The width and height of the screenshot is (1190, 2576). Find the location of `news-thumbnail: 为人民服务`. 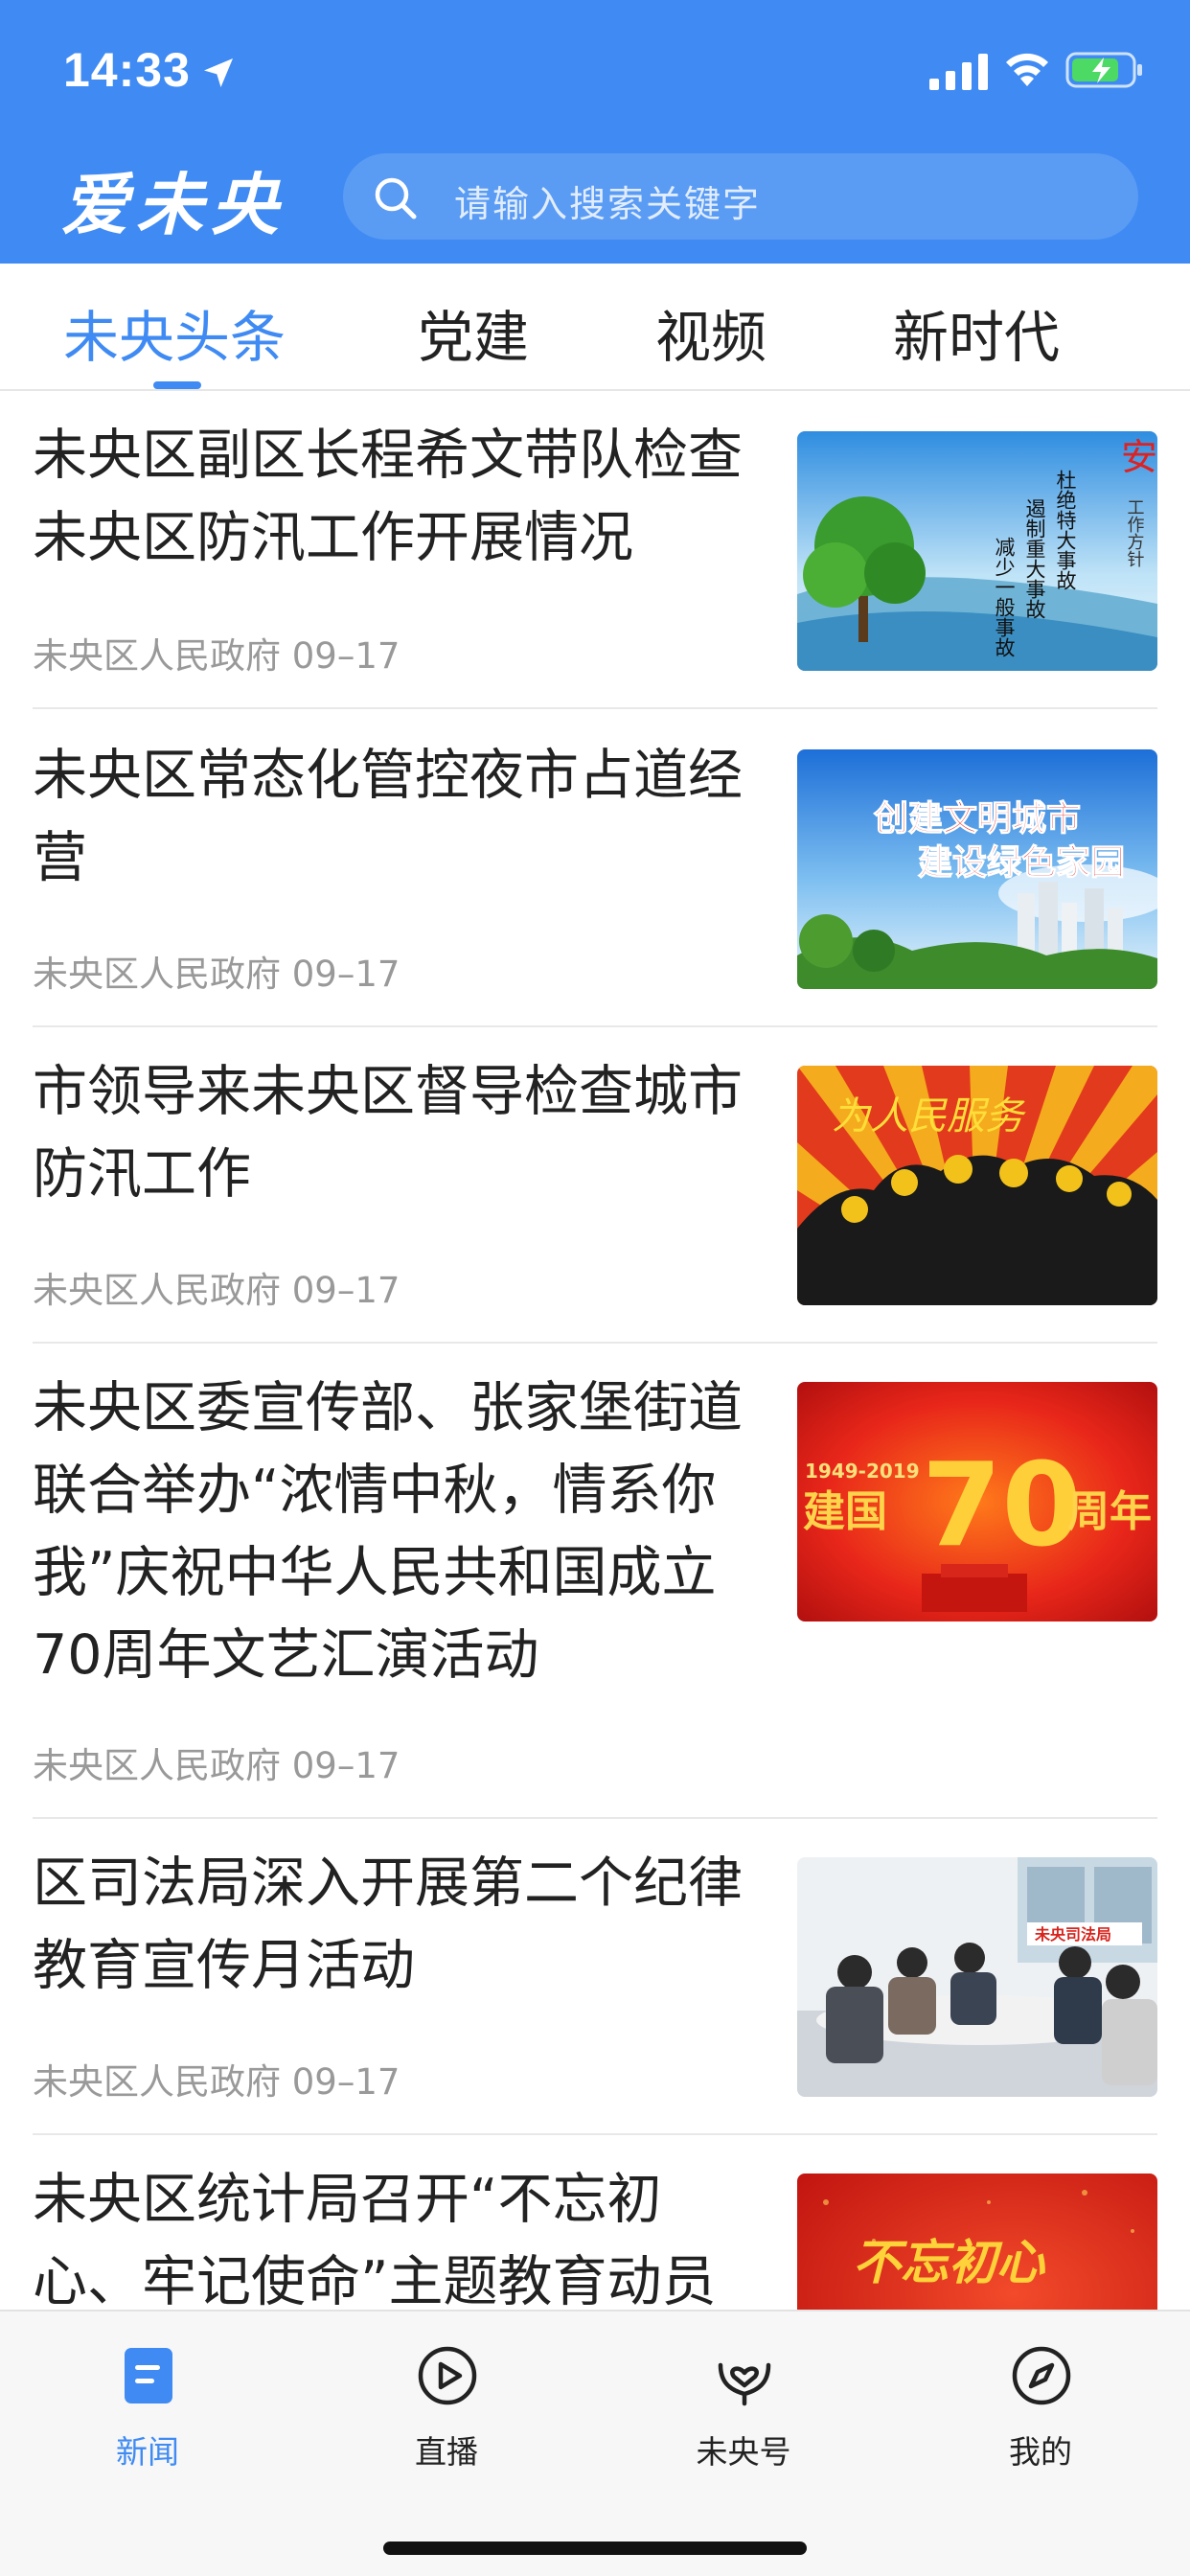

news-thumbnail: 为人民服务 is located at coordinates (977, 1185).